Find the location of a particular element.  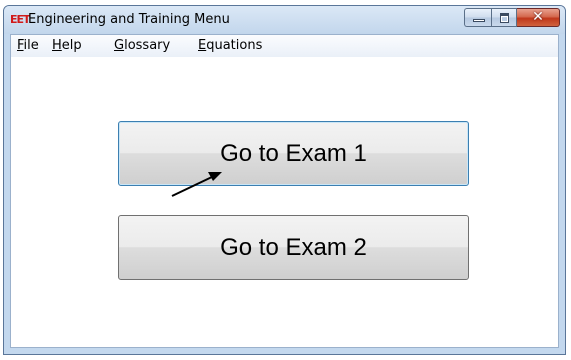

menu-help: Help is located at coordinates (67, 46).